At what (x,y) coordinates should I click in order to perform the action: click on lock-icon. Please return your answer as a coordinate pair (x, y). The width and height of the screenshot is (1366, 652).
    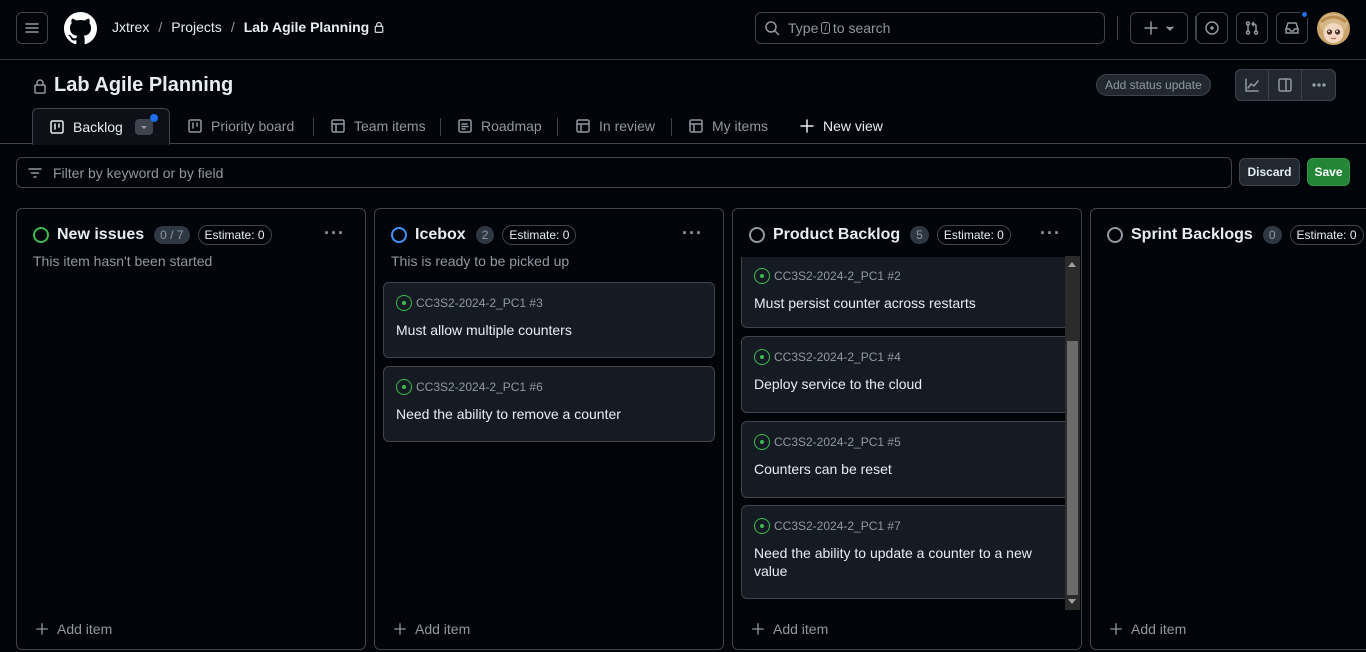
    Looking at the image, I should click on (379, 27).